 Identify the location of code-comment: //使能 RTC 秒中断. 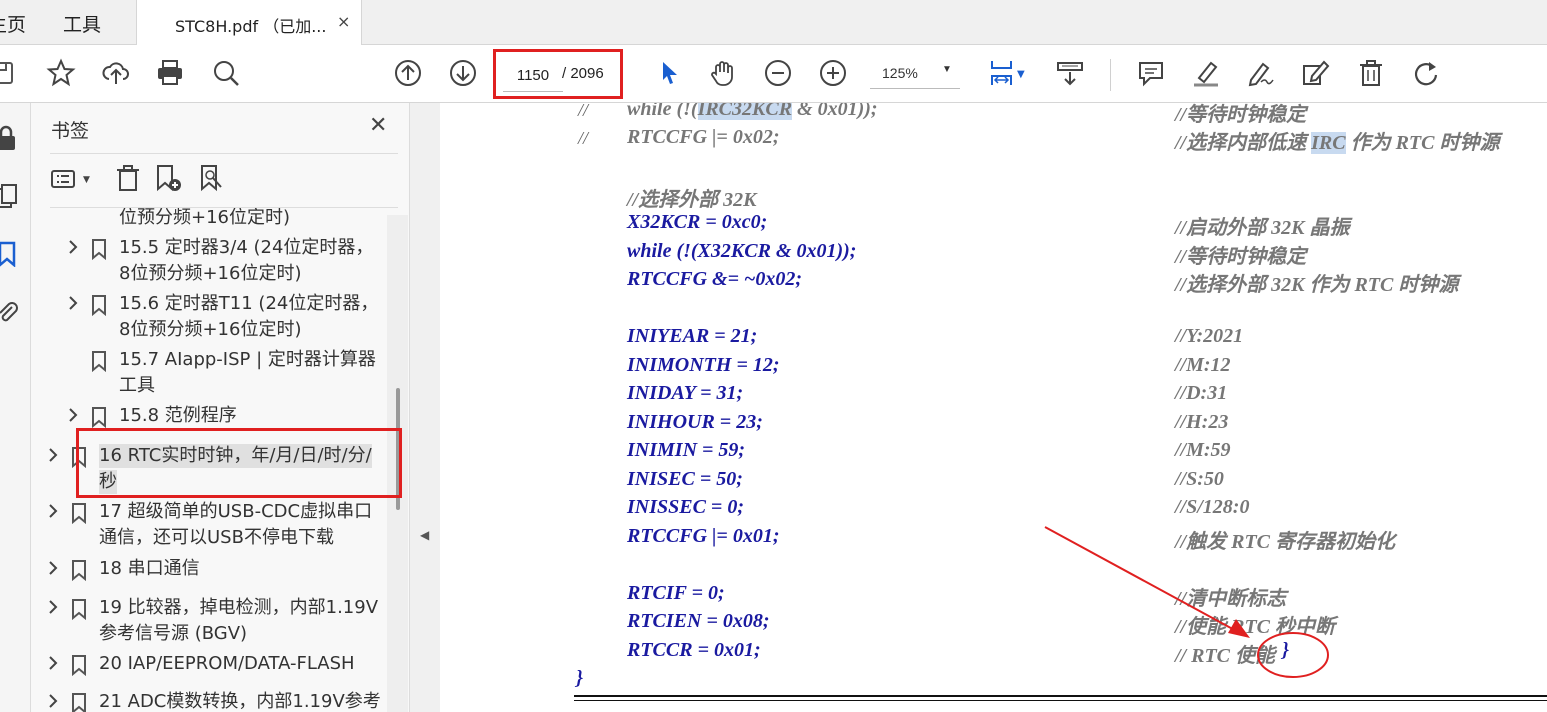
(1255, 627).